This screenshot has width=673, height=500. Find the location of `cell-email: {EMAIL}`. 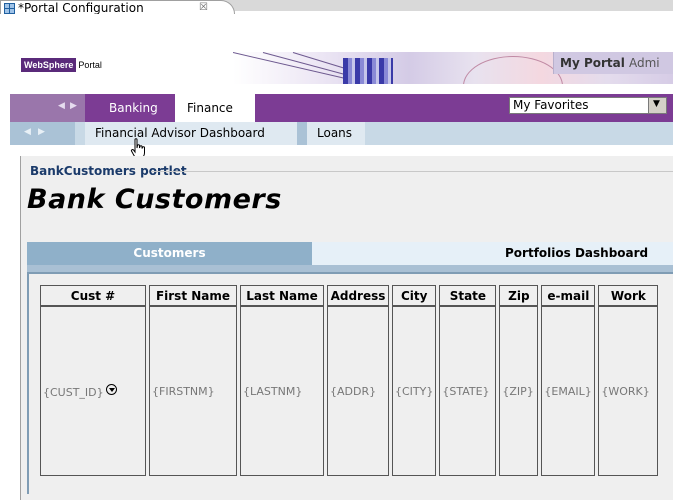

cell-email: {EMAIL} is located at coordinates (568, 391).